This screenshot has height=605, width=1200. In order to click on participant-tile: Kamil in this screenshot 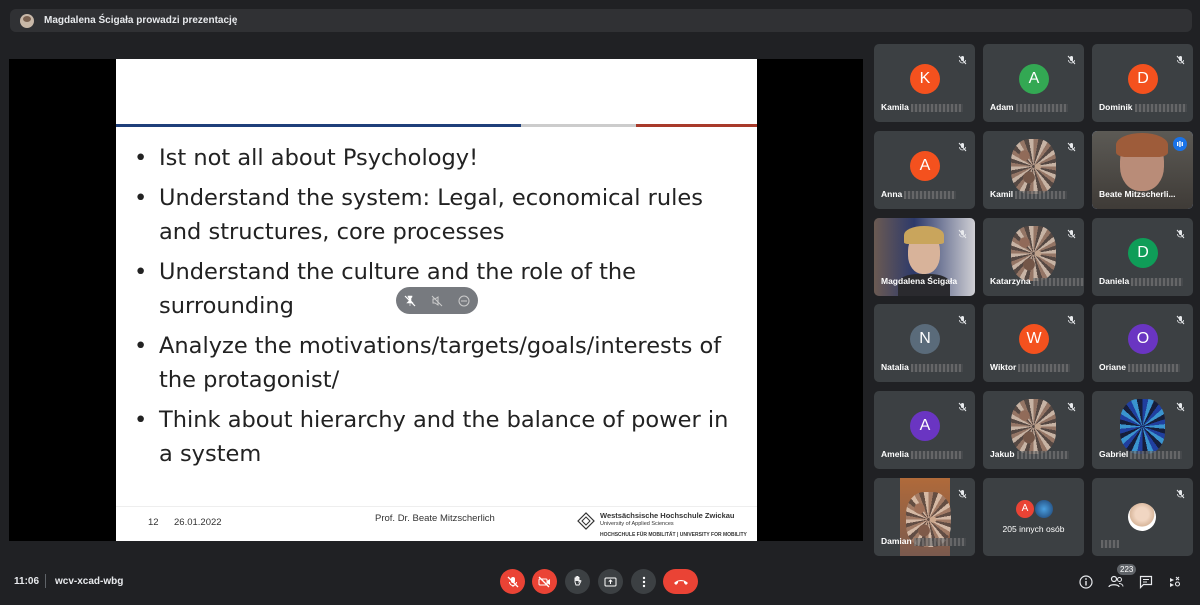, I will do `click(1033, 170)`.